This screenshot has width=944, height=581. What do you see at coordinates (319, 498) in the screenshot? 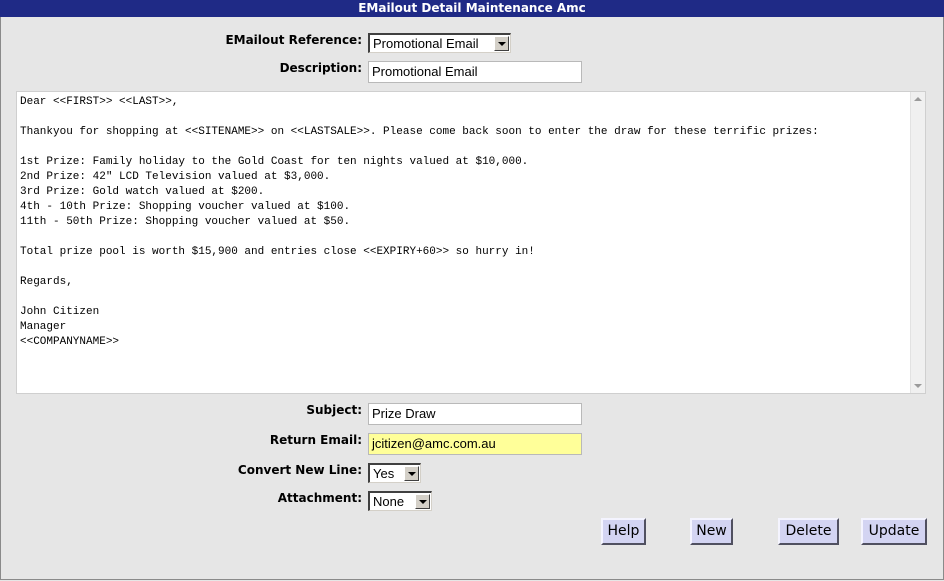
I see `attachment-label: Attachment:` at bounding box center [319, 498].